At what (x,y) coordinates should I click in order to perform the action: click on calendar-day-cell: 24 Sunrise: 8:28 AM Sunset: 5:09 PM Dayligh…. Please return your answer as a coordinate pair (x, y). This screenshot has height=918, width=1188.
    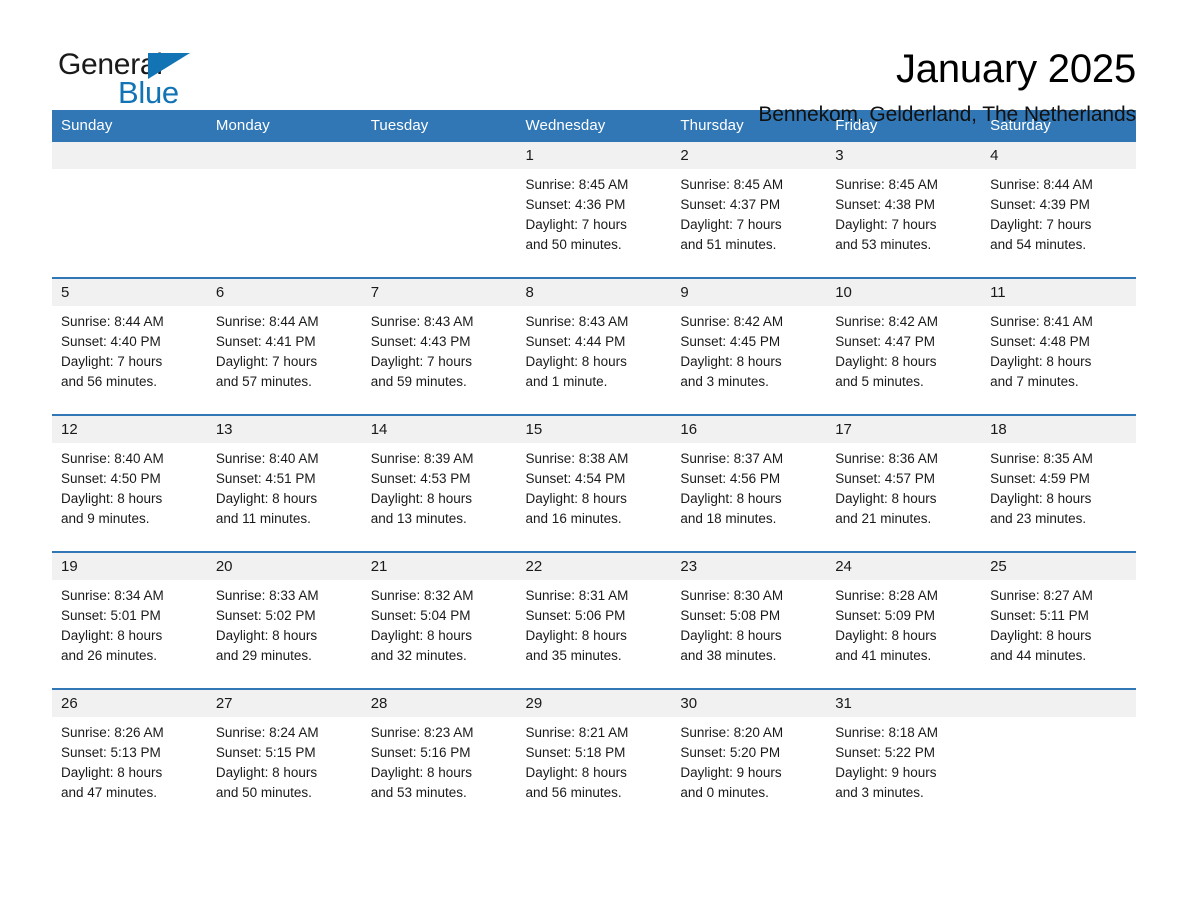
    Looking at the image, I should click on (904, 620).